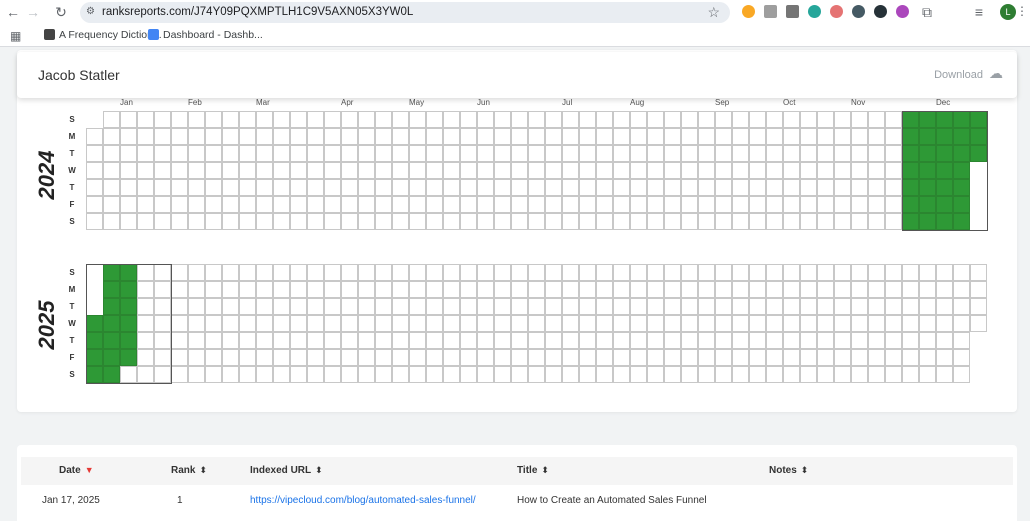 The image size is (1030, 521). I want to click on column-title: Title ⬍, so click(533, 470).